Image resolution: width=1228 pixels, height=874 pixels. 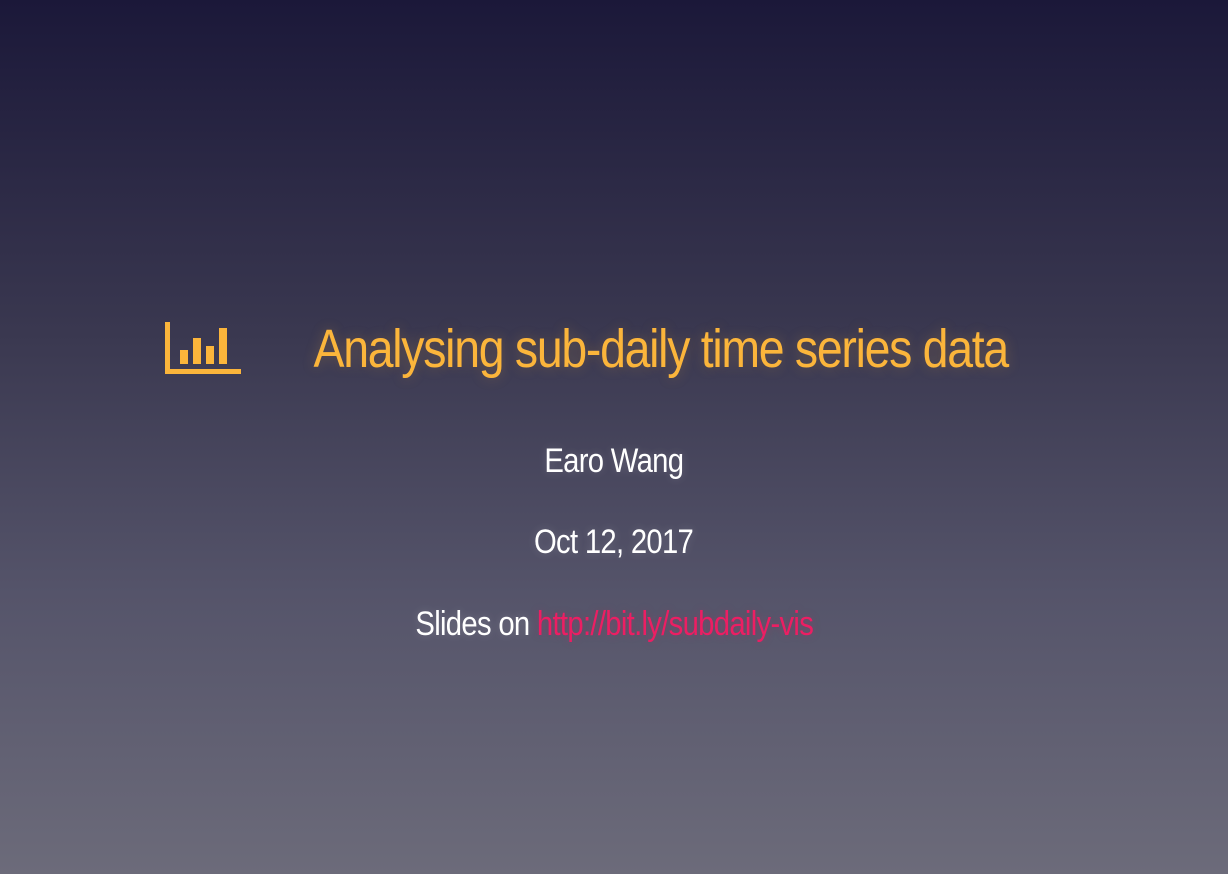 I want to click on slides-link-line: Slides on http://bit.ly/subdaily-vis, so click(x=614, y=624).